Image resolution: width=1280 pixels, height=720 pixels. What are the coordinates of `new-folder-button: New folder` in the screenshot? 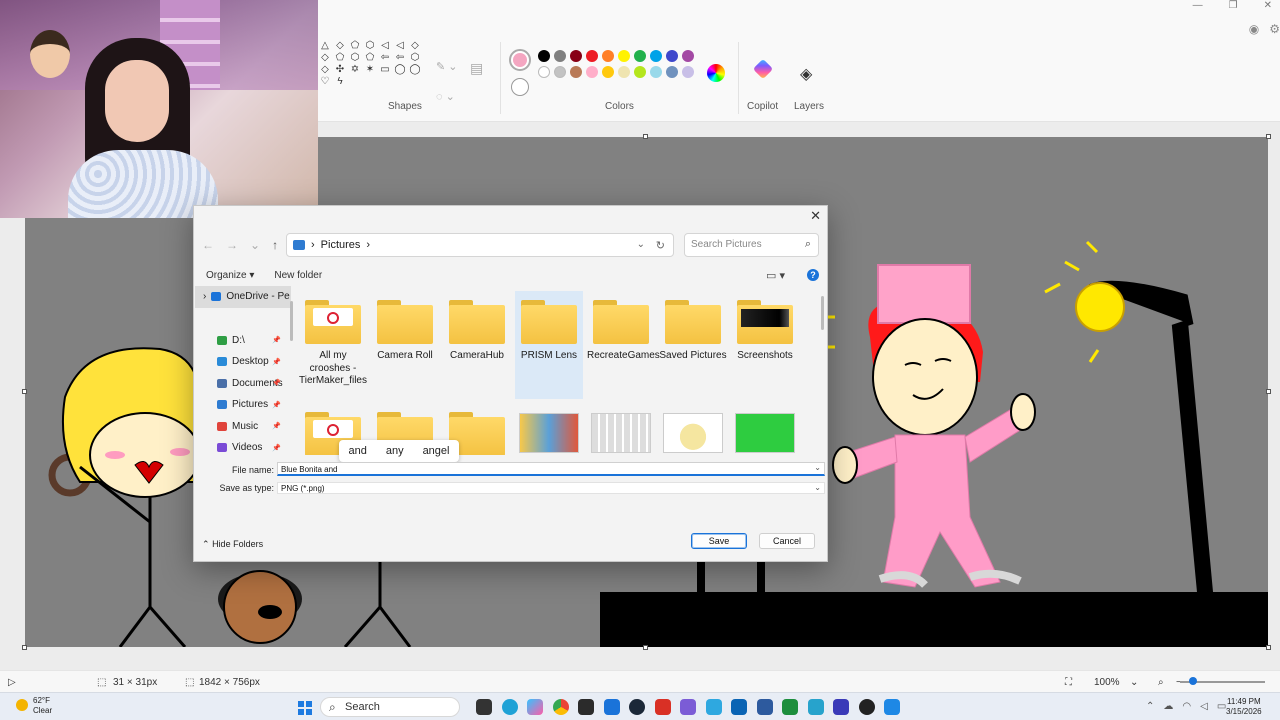 It's located at (298, 275).